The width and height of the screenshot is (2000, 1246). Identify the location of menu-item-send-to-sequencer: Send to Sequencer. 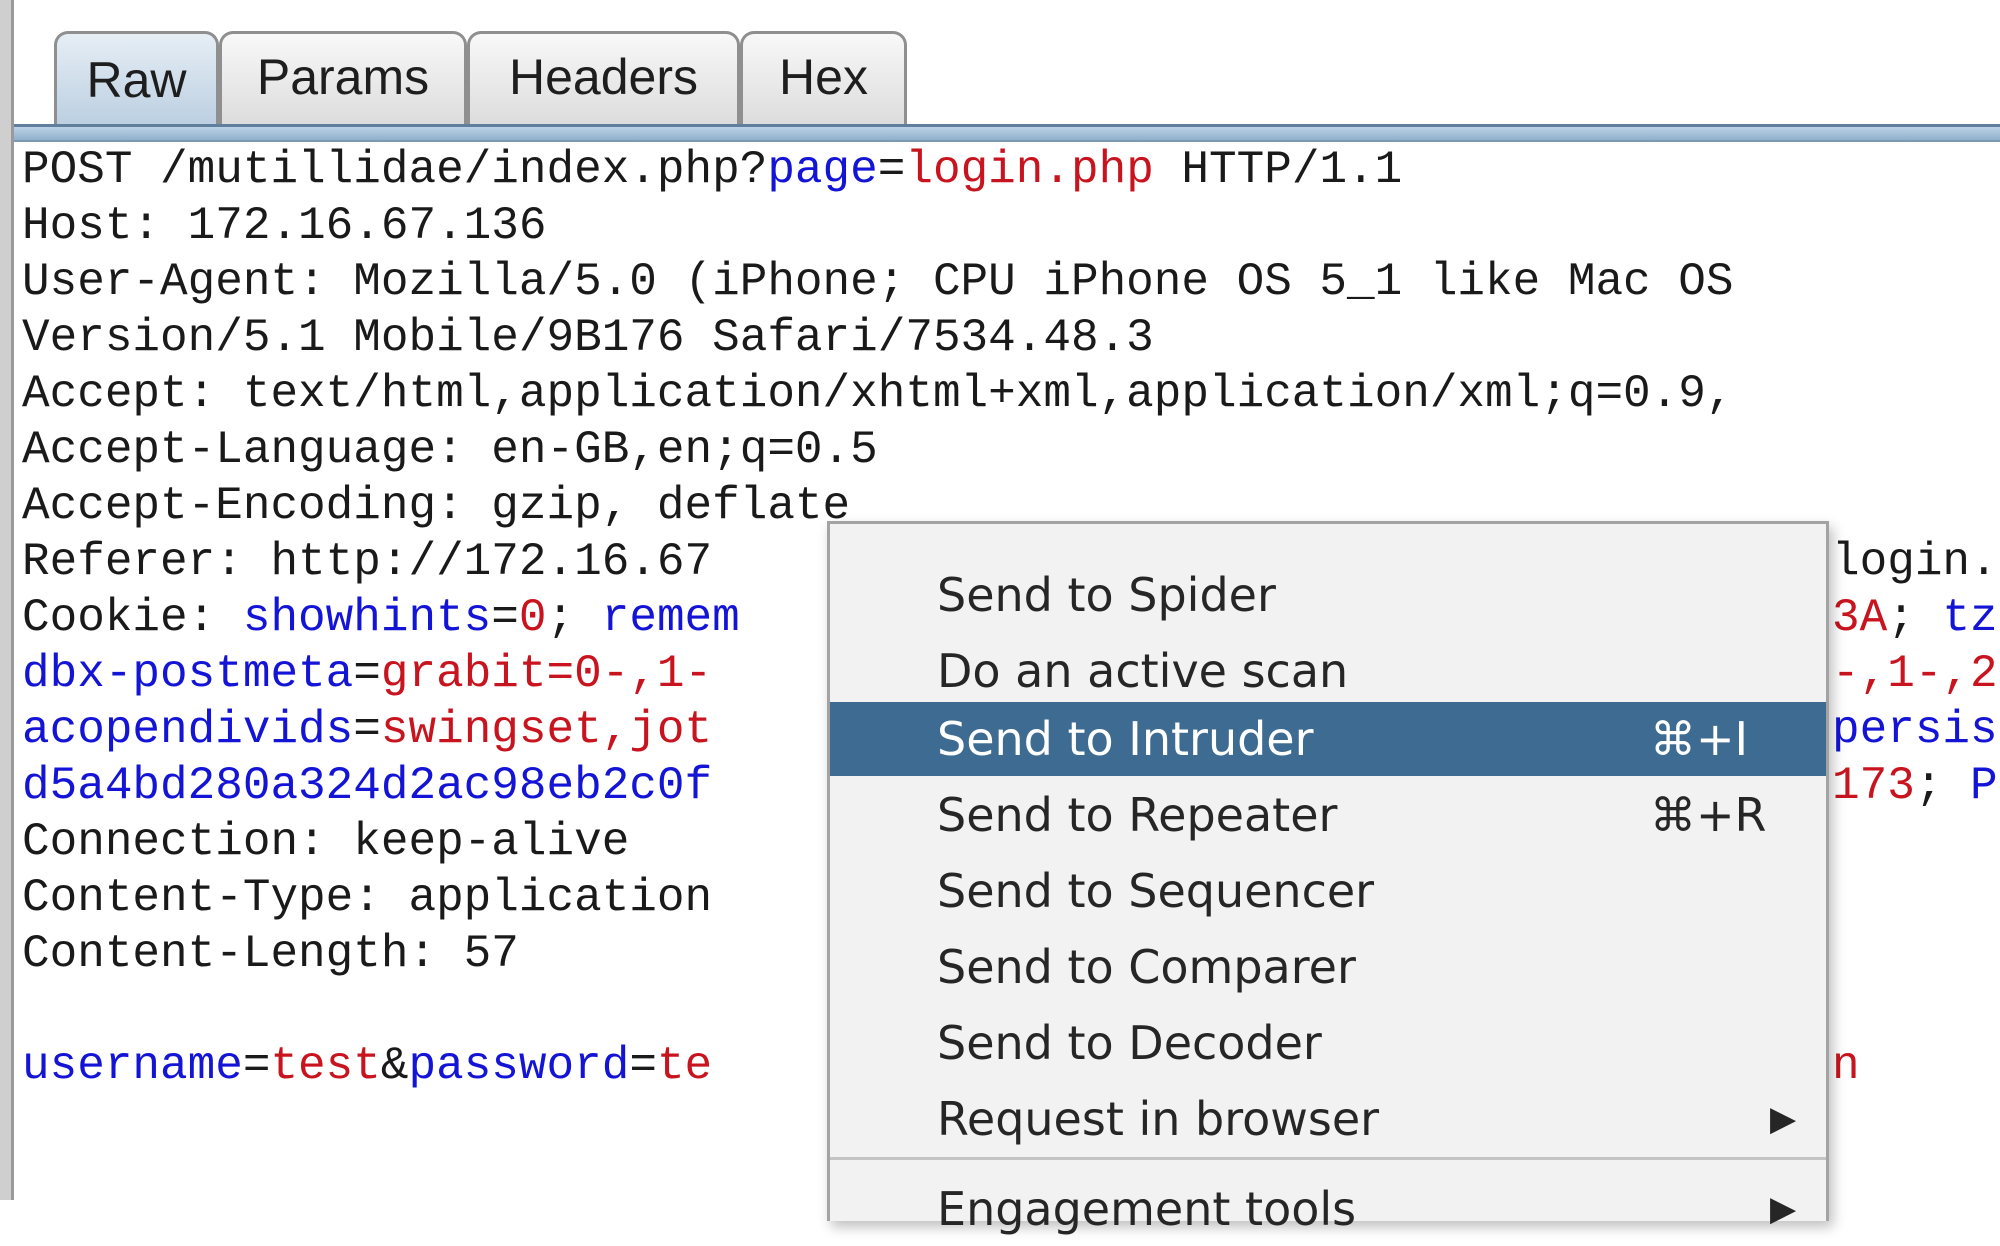
(1328, 891).